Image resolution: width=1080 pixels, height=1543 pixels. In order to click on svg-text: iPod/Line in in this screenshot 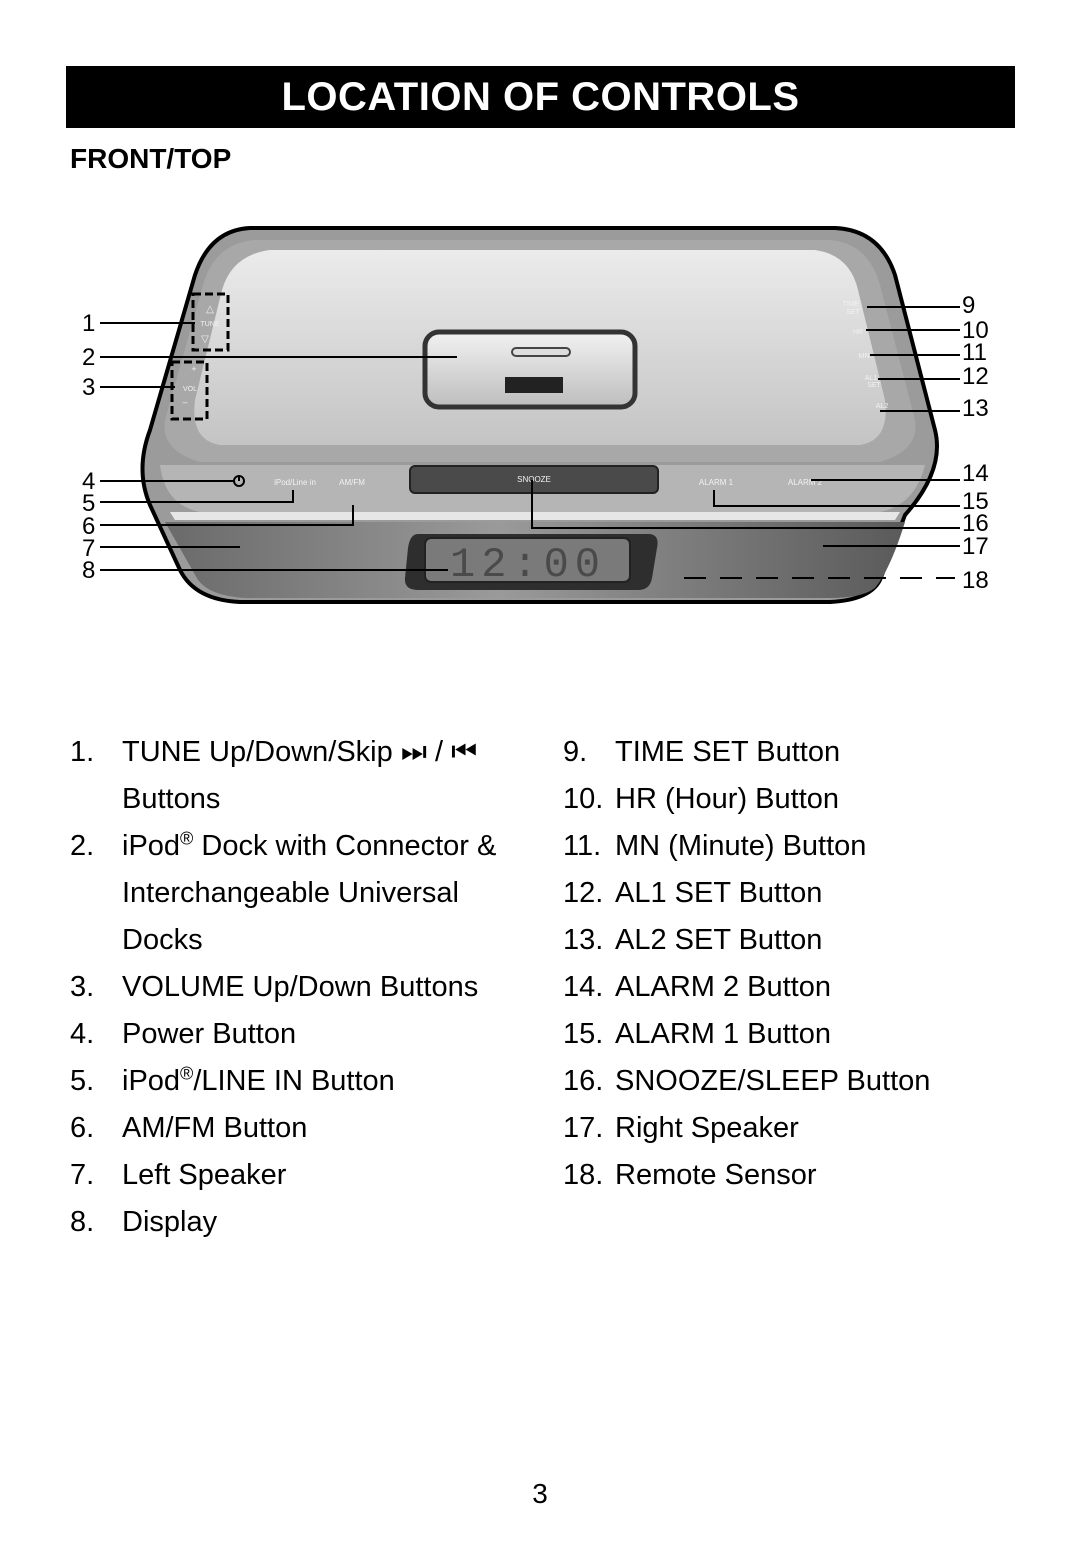, I will do `click(295, 482)`.